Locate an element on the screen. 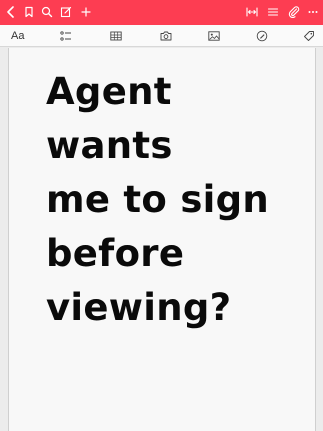  bookmark-icon is located at coordinates (29, 12).